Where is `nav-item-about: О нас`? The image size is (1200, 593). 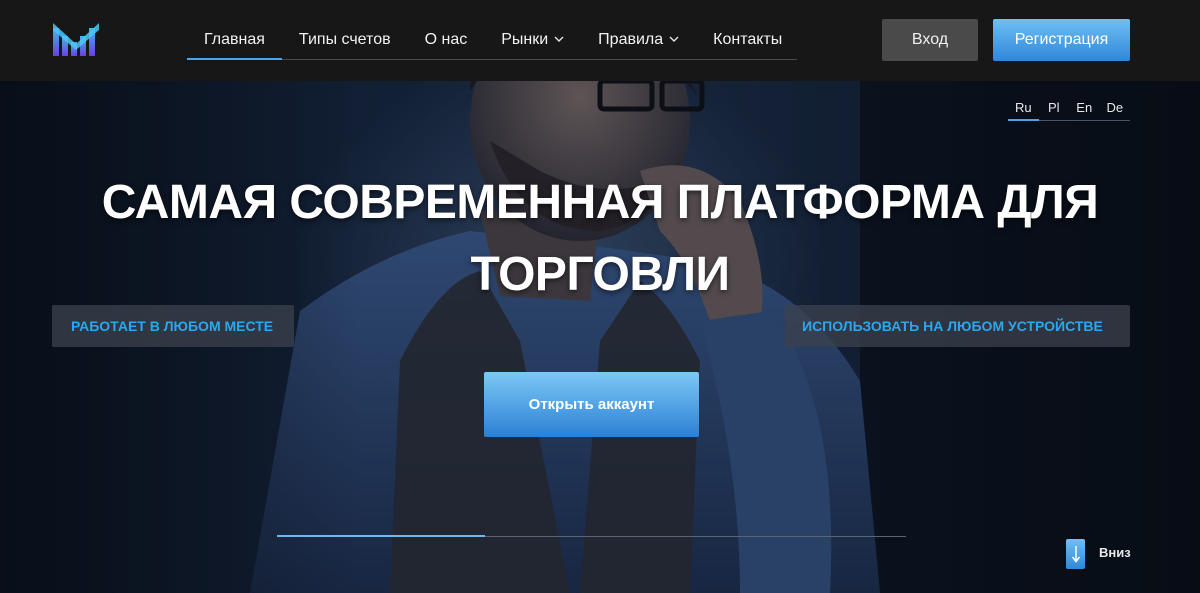
nav-item-about: О нас is located at coordinates (446, 40).